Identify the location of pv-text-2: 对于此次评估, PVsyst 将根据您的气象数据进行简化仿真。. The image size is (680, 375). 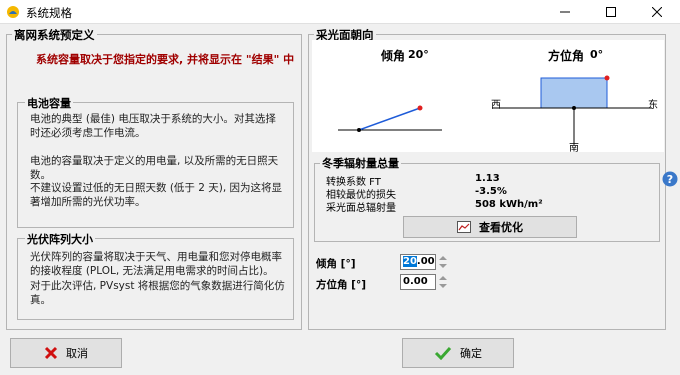
(157, 293).